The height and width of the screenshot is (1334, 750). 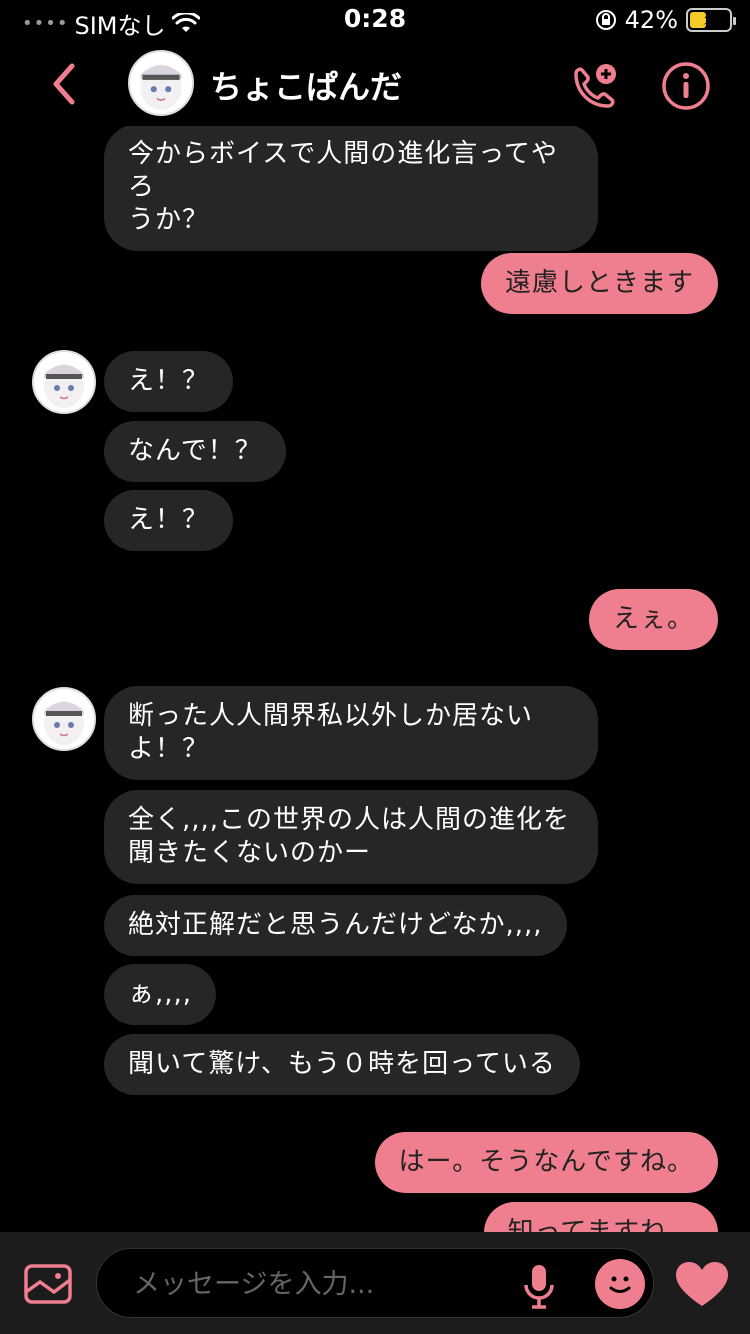 I want to click on info-button, so click(x=686, y=86).